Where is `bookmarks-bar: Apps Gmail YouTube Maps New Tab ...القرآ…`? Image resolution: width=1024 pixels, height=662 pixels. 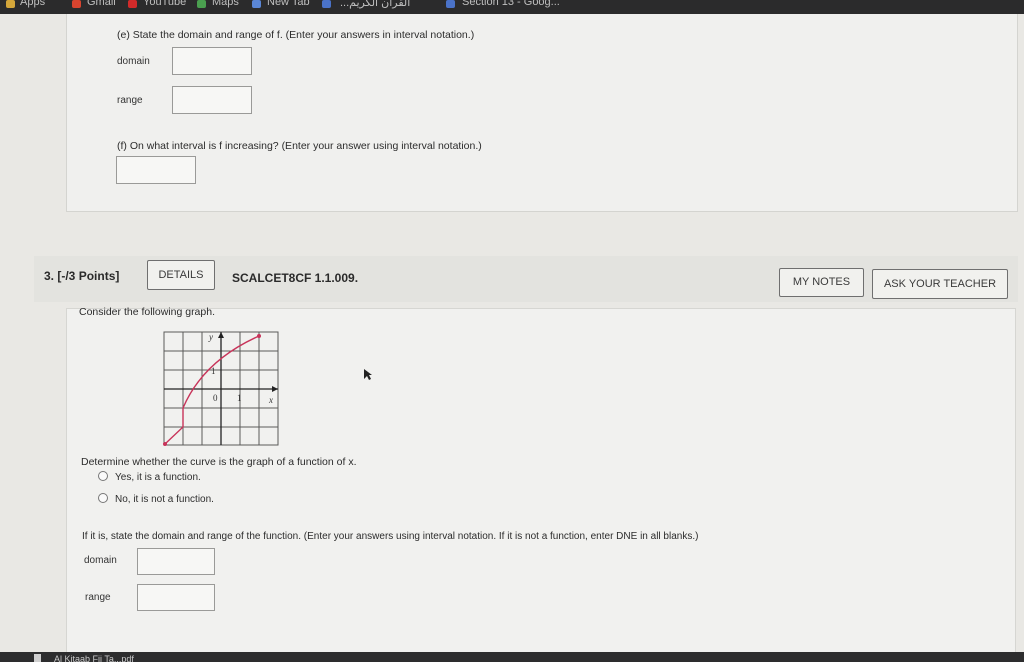
bookmarks-bar: Apps Gmail YouTube Maps New Tab ...القرآ… is located at coordinates (512, 7).